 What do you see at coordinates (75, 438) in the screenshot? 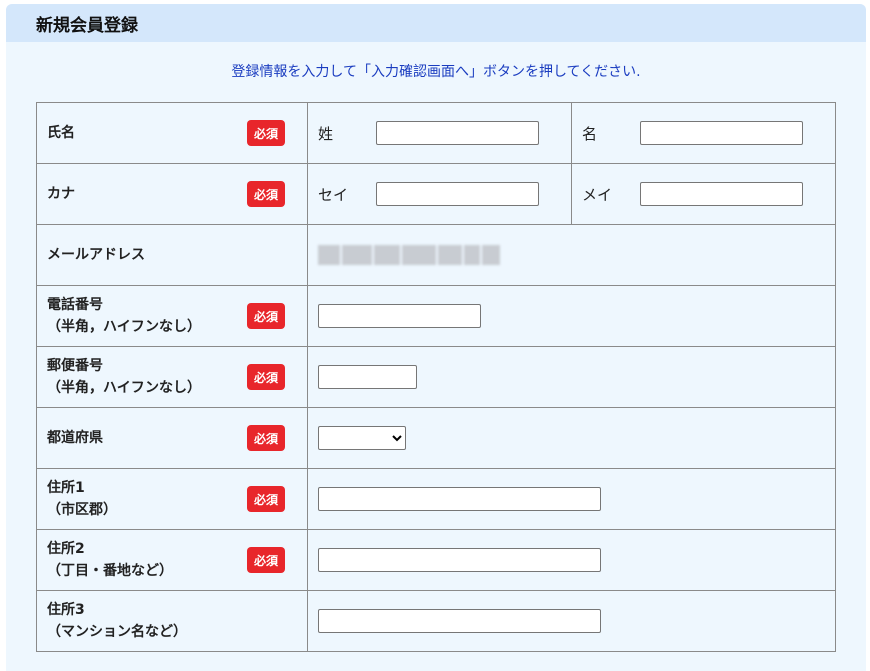
I see `field-label-prefecture: 都道府県` at bounding box center [75, 438].